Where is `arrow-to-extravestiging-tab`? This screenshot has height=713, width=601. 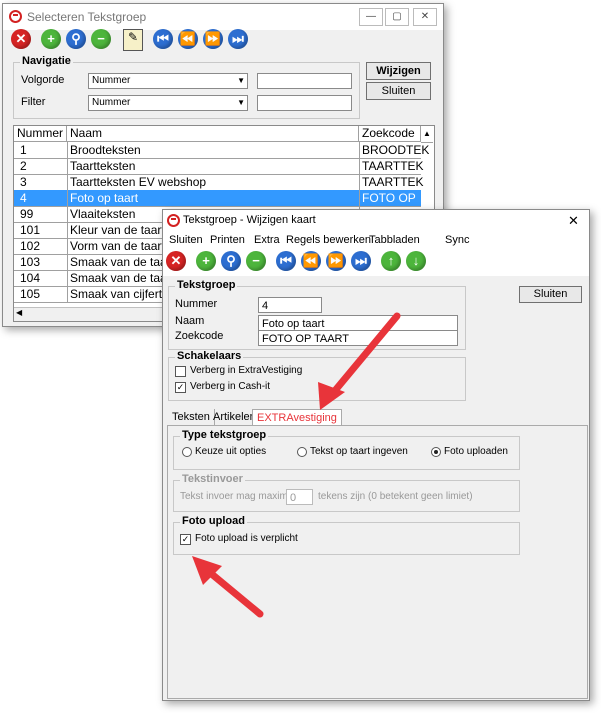 arrow-to-extravestiging-tab is located at coordinates (359, 361).